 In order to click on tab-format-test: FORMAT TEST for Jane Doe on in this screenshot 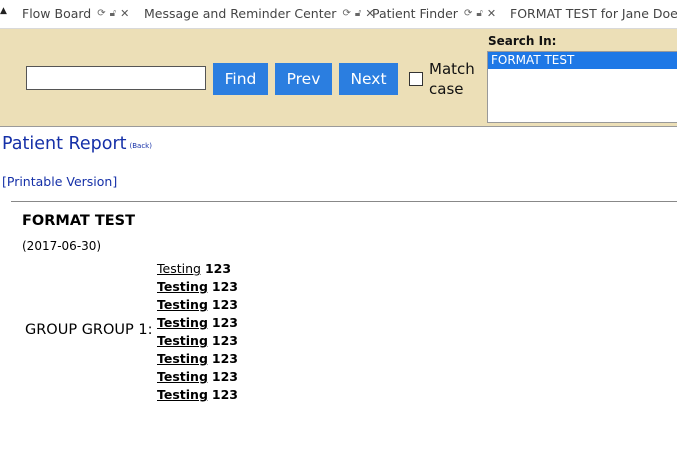, I will do `click(593, 14)`.